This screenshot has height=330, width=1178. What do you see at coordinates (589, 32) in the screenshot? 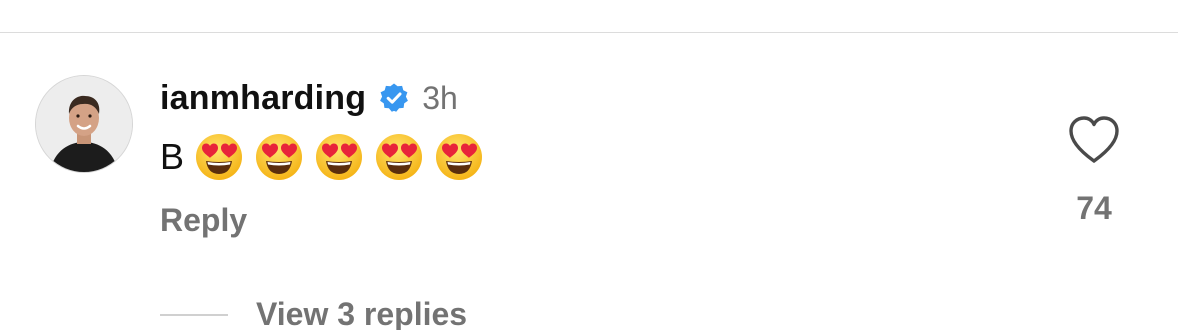
I see `divider` at bounding box center [589, 32].